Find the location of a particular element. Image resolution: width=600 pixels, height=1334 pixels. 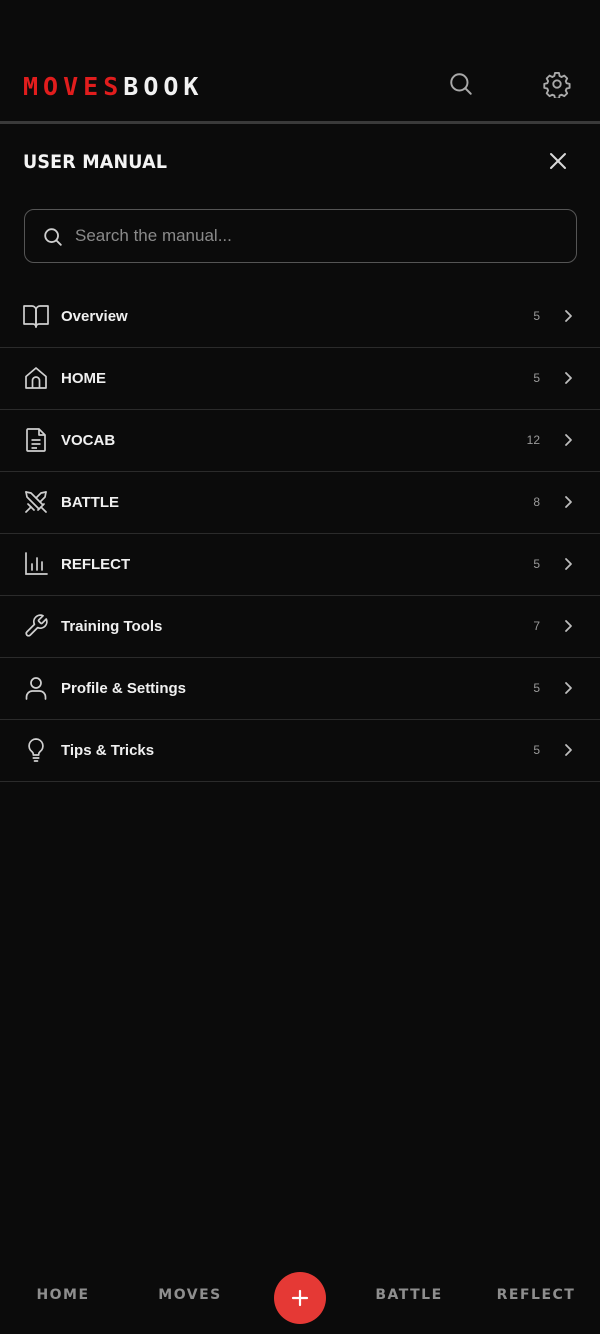

book-open-icon is located at coordinates (36, 316).